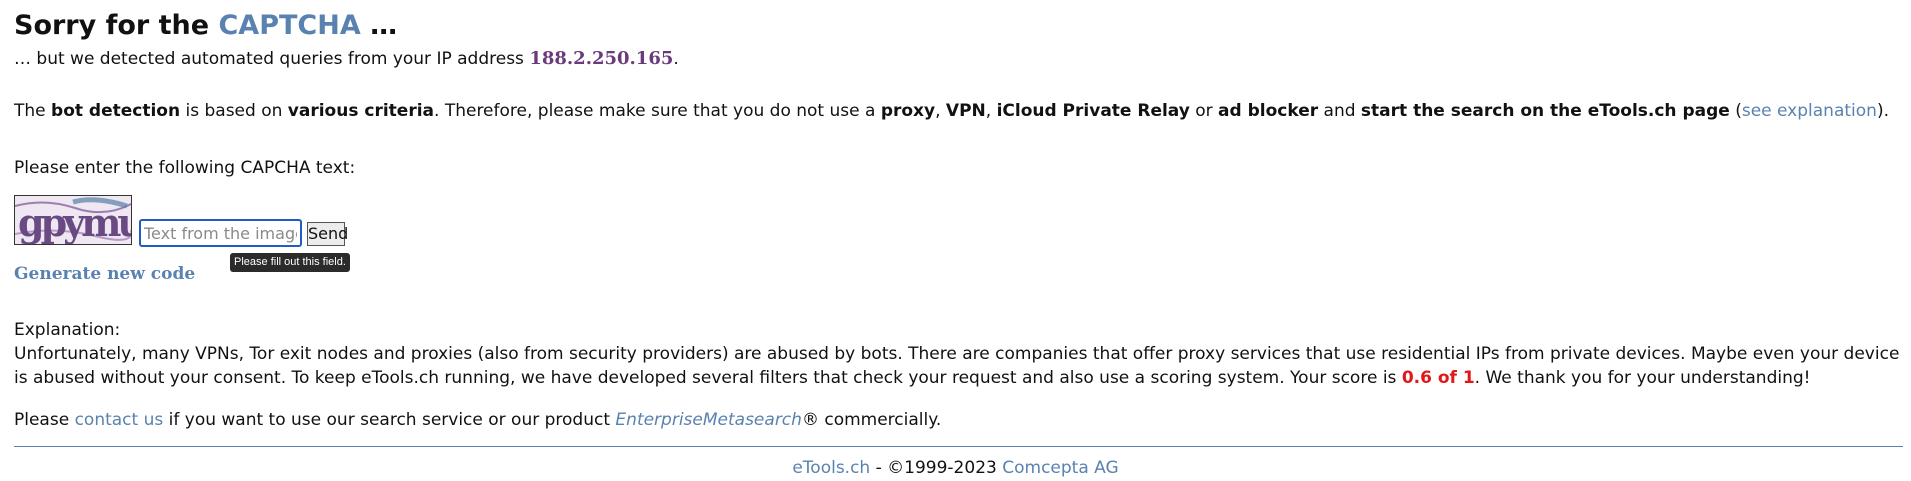 This screenshot has height=481, width=1911. What do you see at coordinates (908, 111) in the screenshot?
I see `criteria-proxy: proxy` at bounding box center [908, 111].